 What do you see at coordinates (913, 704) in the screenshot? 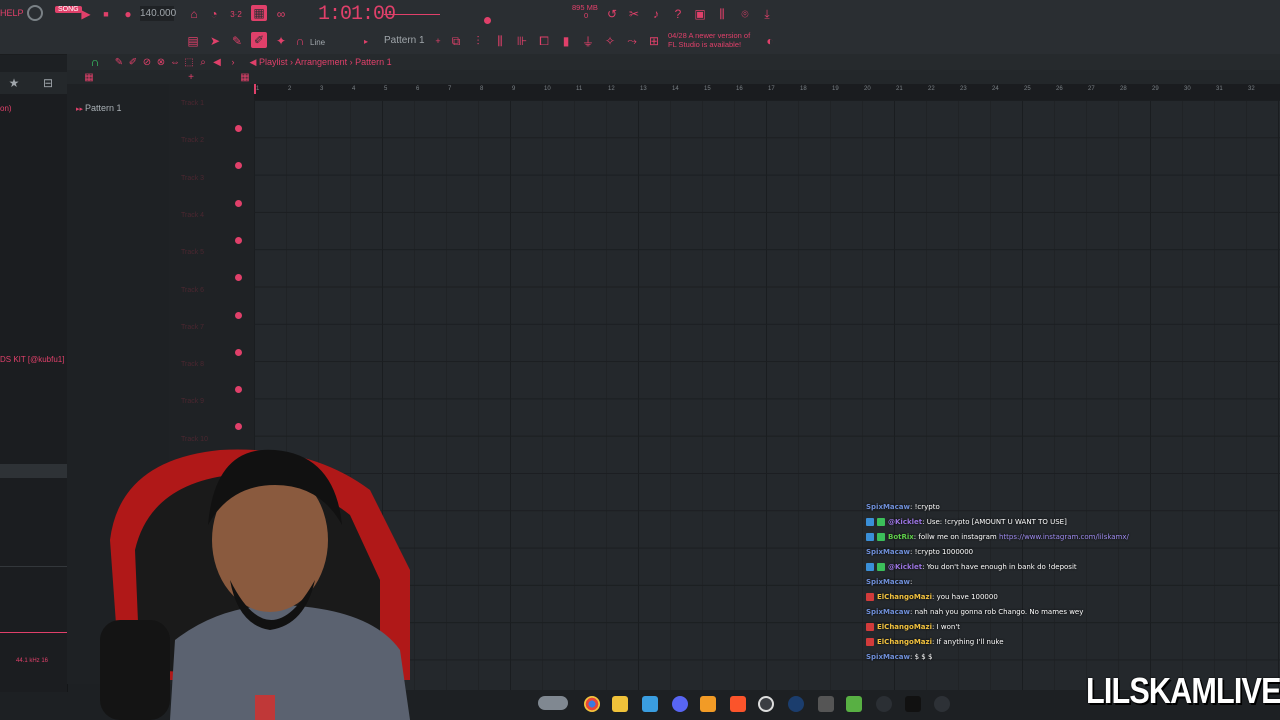
I see `capcut-icon` at bounding box center [913, 704].